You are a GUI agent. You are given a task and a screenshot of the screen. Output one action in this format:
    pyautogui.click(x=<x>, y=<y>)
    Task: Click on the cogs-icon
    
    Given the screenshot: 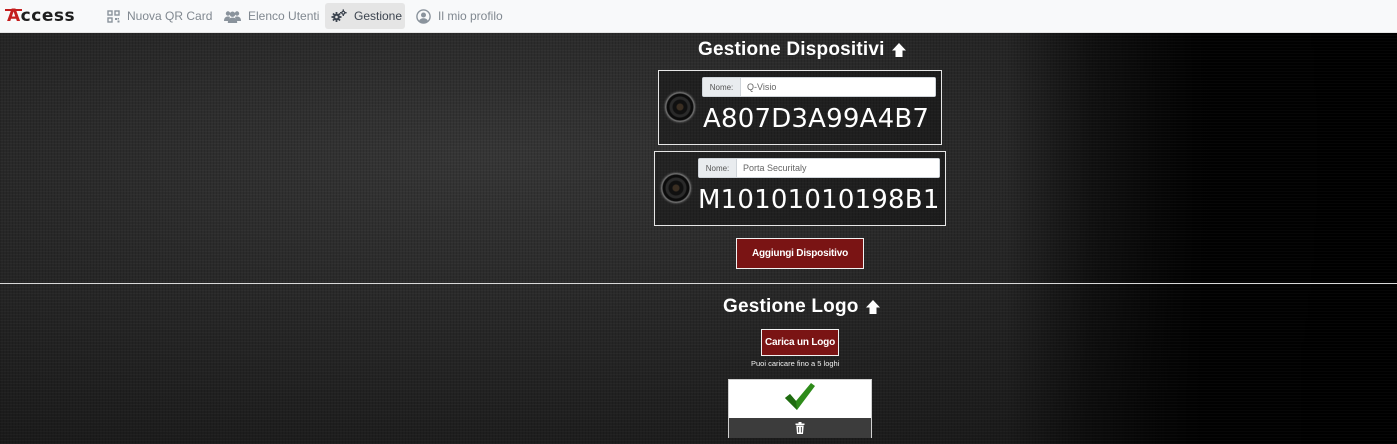 What is the action you would take?
    pyautogui.click(x=339, y=16)
    